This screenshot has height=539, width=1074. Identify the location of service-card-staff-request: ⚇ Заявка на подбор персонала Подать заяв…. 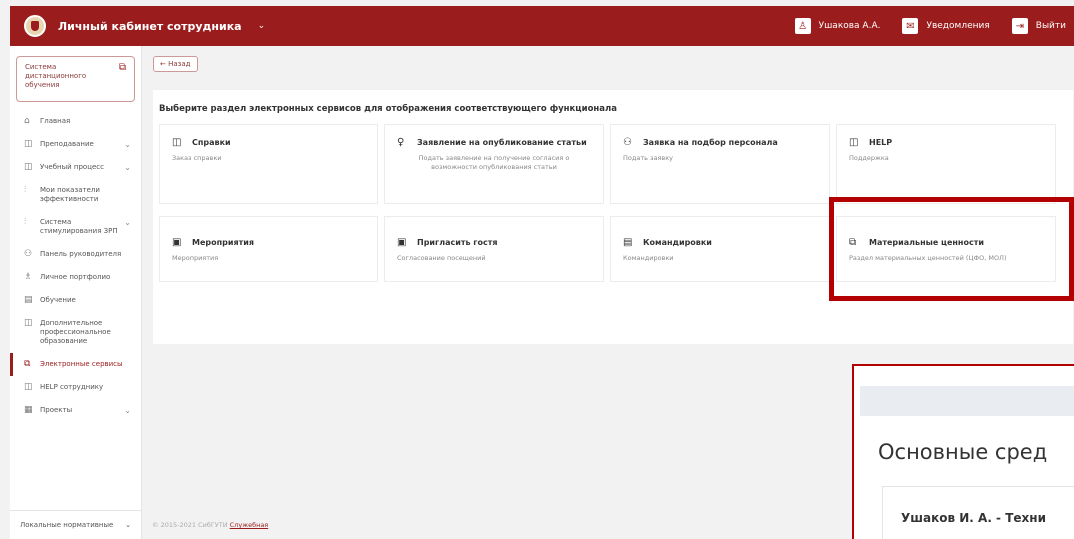
(720, 164).